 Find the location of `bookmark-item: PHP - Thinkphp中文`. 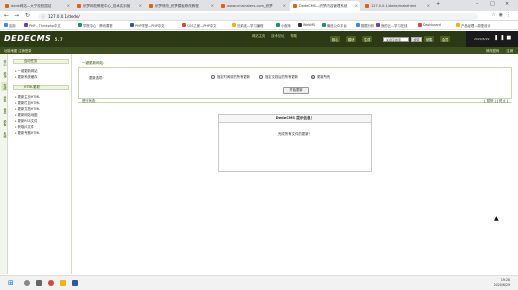

bookmark-item: PHP - Thinkphp中文 is located at coordinates (42, 25).